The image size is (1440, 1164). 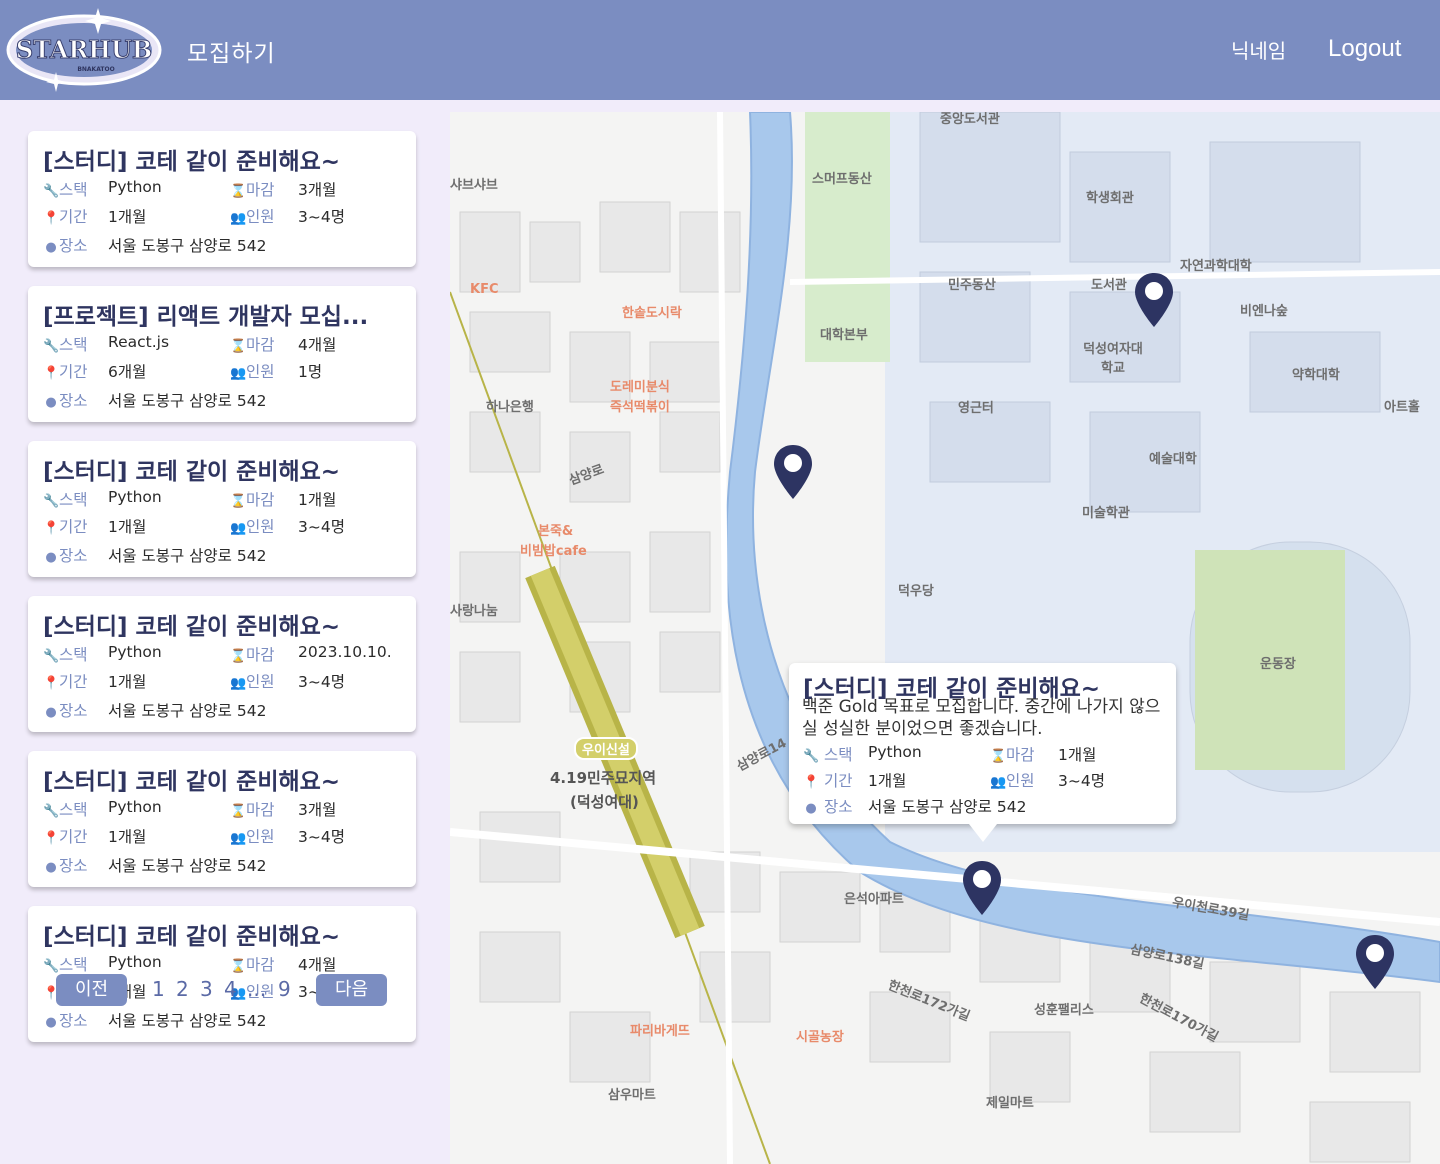 I want to click on members-value: 1명, so click(x=310, y=372).